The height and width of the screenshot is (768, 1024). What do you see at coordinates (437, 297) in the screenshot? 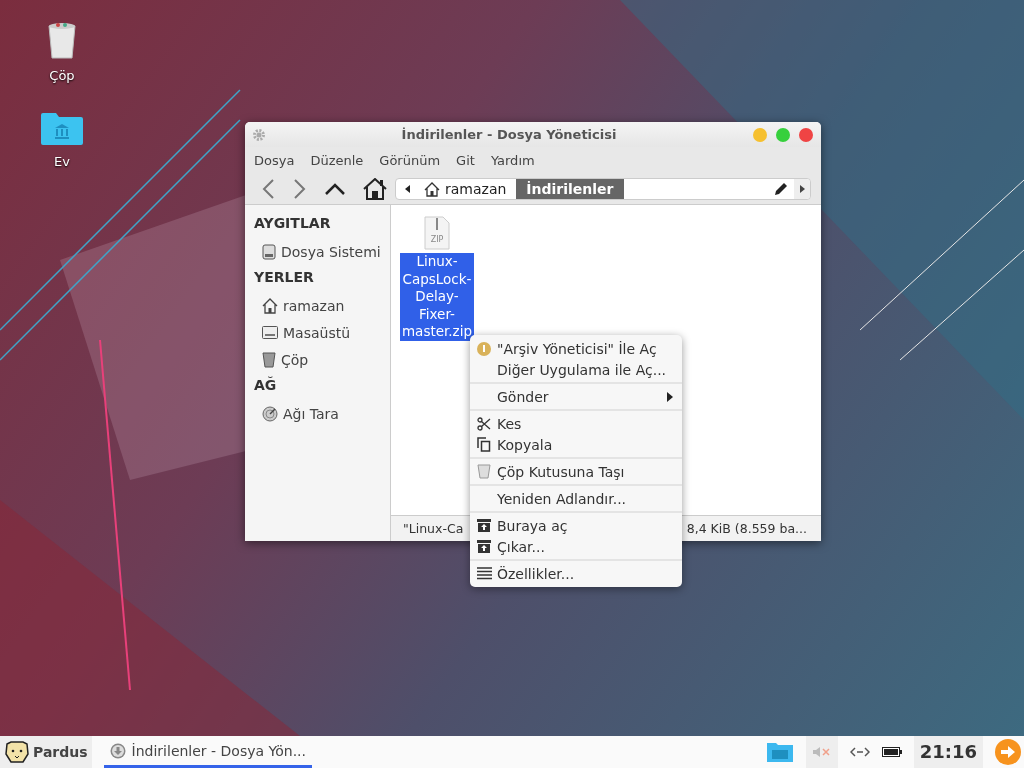
I see `file-name: Linux-CapsLock-Delay-Fixer-master.zip` at bounding box center [437, 297].